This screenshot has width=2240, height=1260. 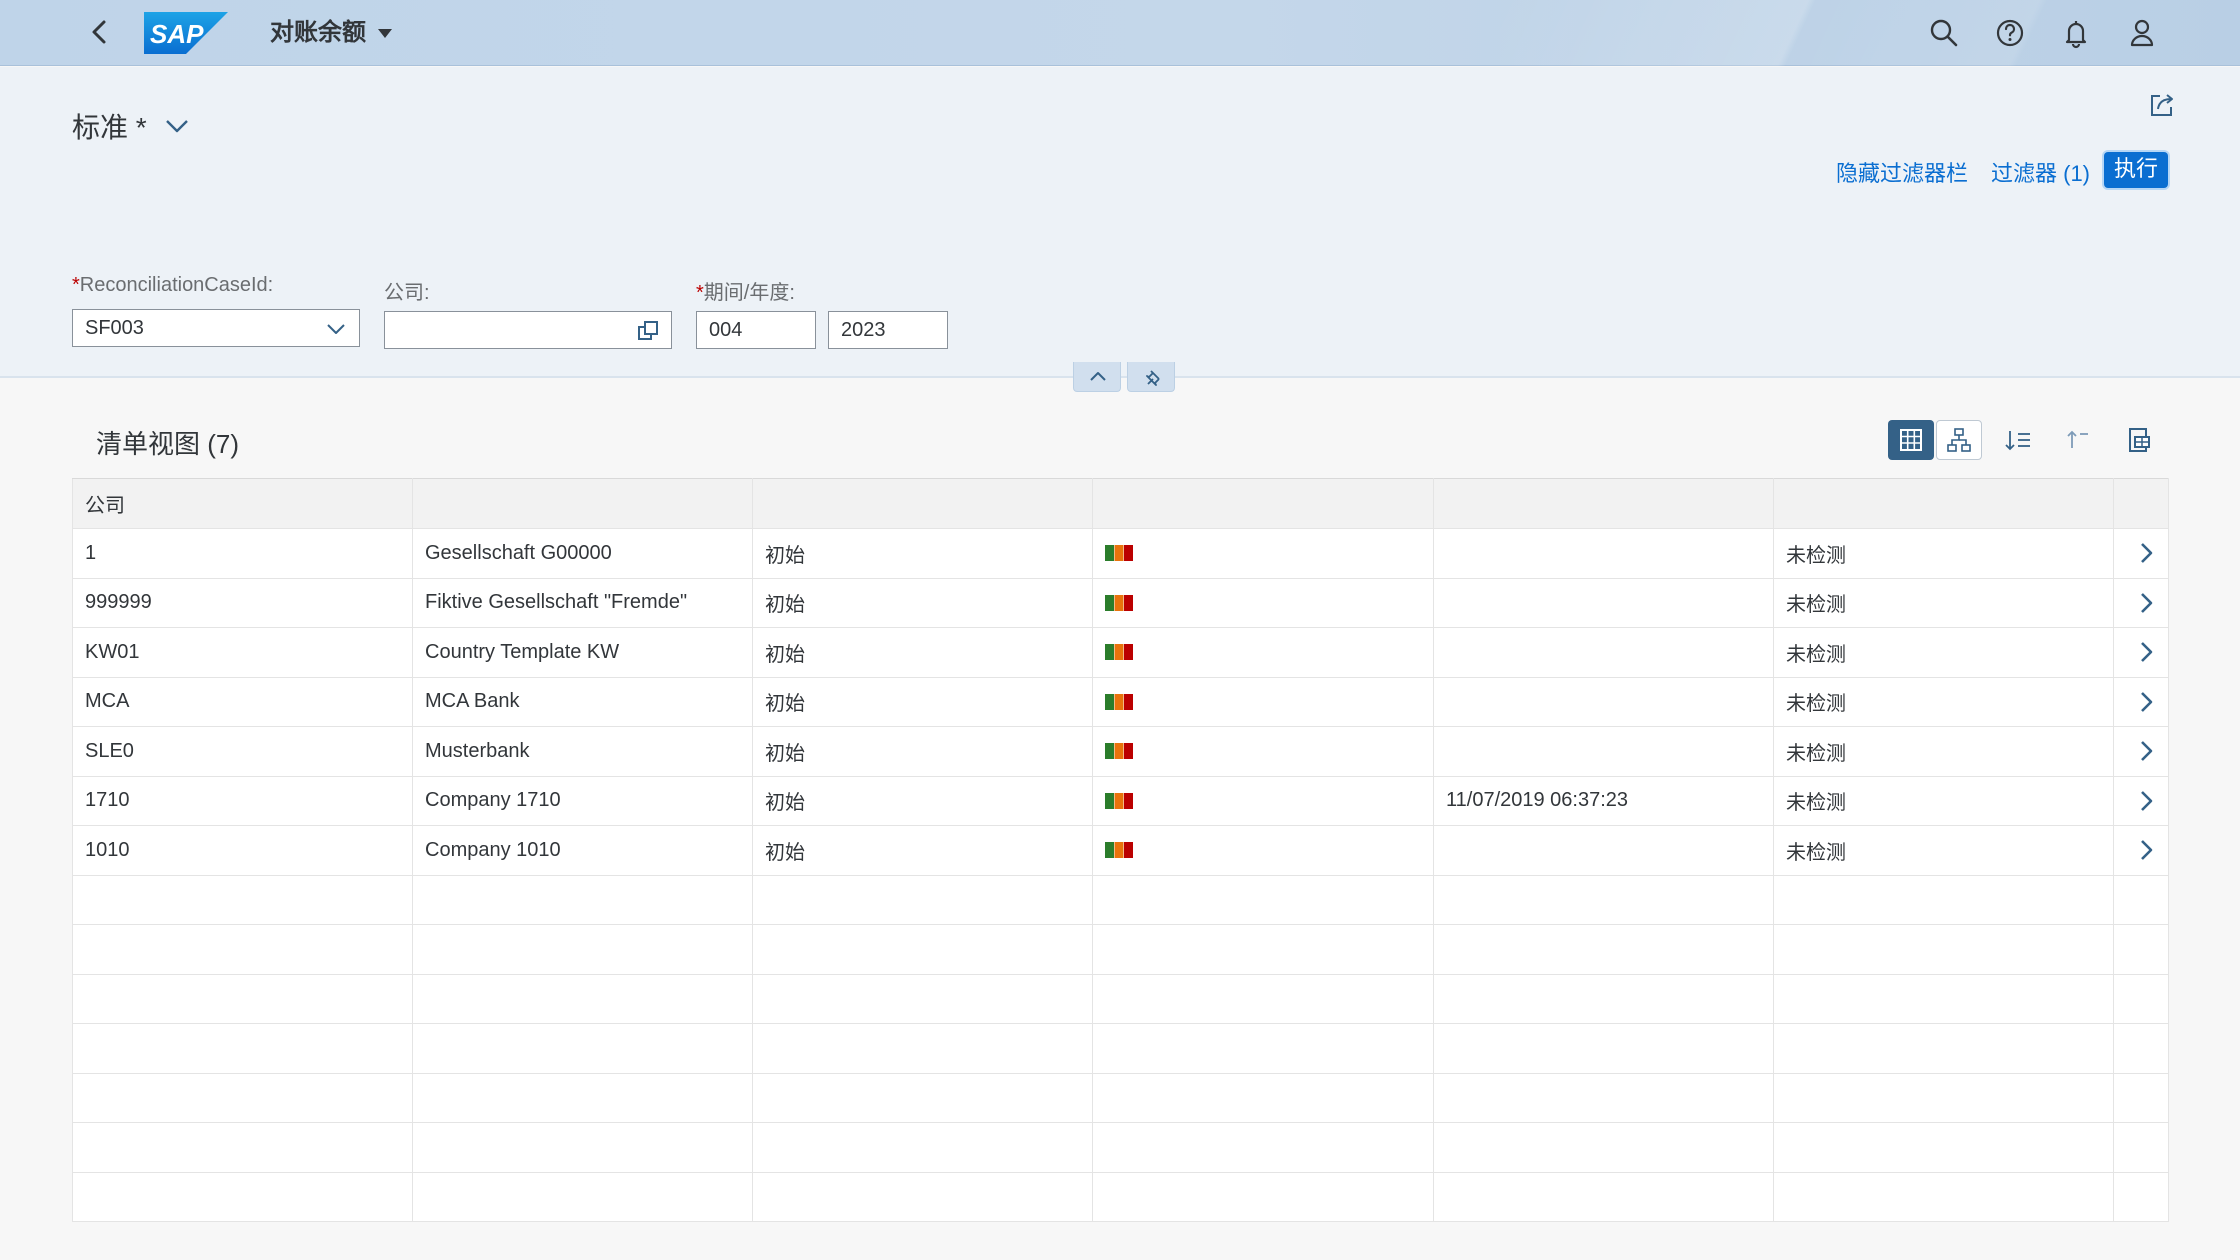 I want to click on table-row: 1710 Company 1710 初始 11/07/2019 06:37:23 未检测, so click(x=1120, y=800).